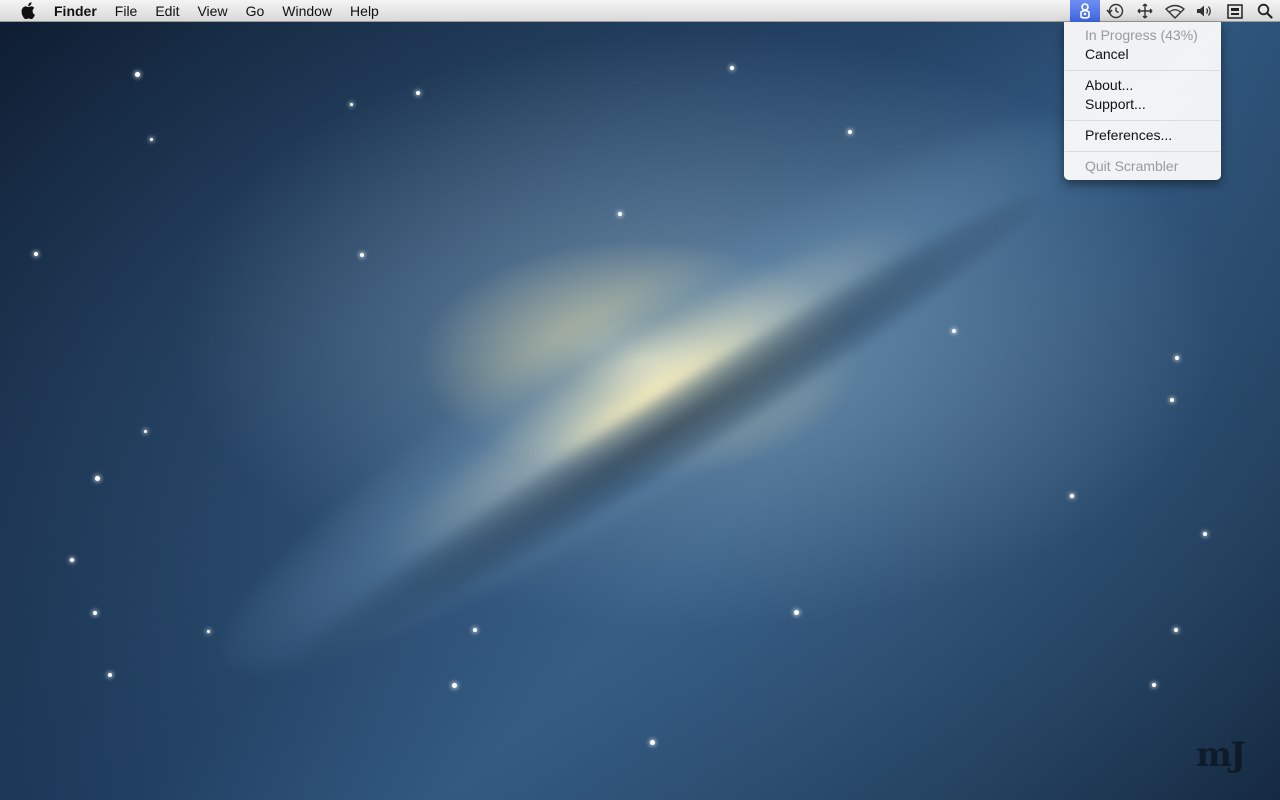 The height and width of the screenshot is (800, 1280). Describe the element at coordinates (640, 11) in the screenshot. I see `menu-bar: Finder File Edit View Go Window Help` at that location.